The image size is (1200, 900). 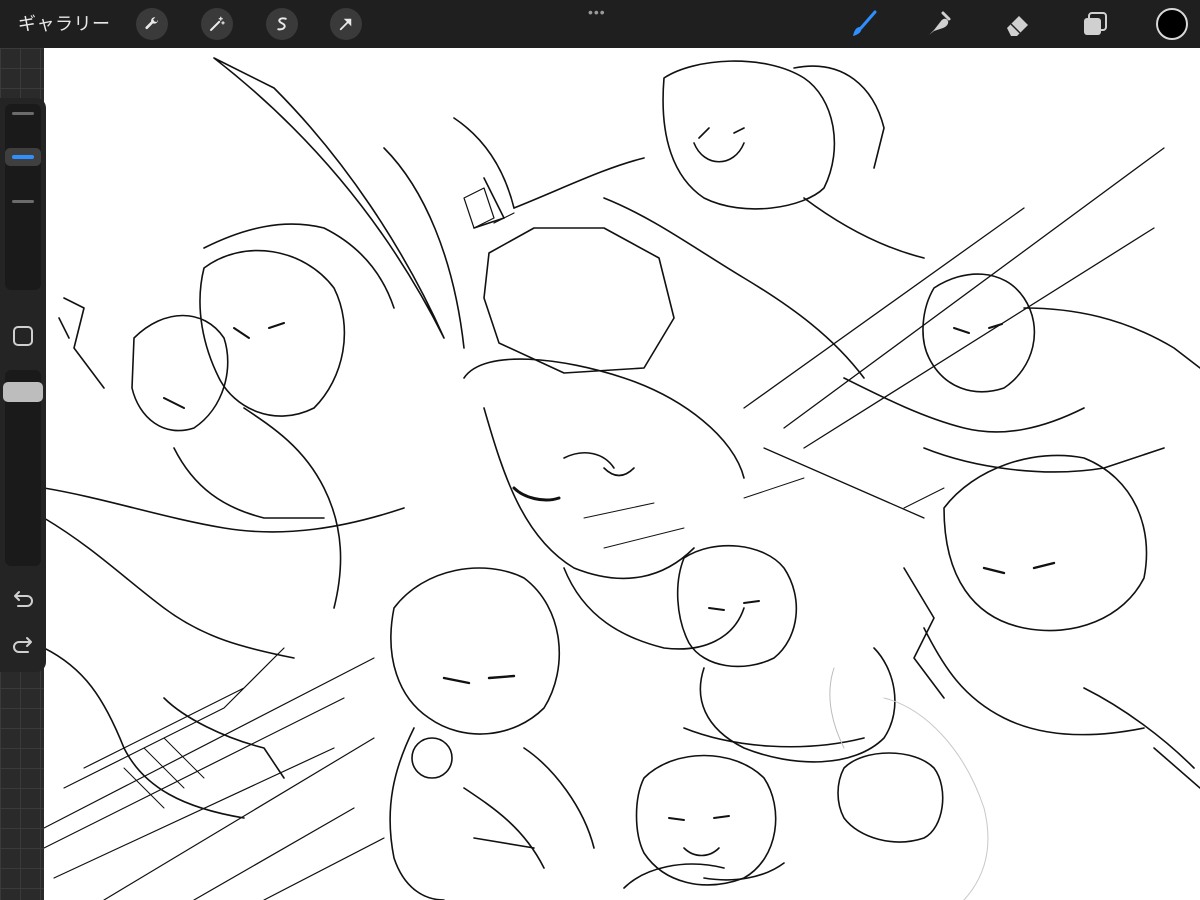 I want to click on eraser-icon, so click(x=1017, y=26).